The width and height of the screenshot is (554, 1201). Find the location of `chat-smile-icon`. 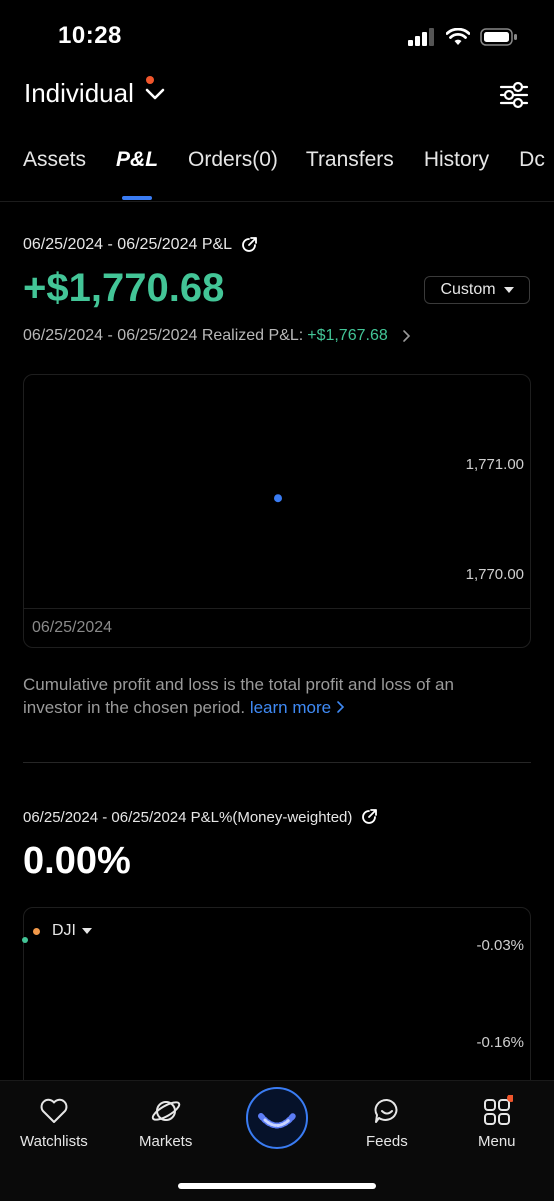

chat-smile-icon is located at coordinates (386, 1110).